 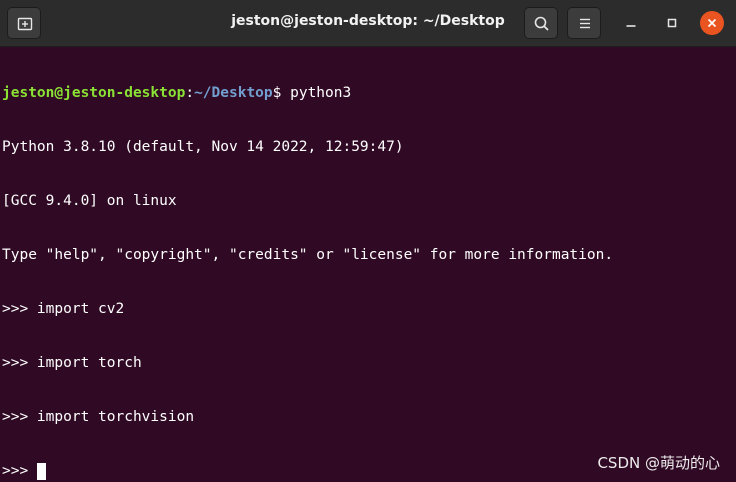 What do you see at coordinates (63, 309) in the screenshot?
I see `repl-line: >>> import cv2` at bounding box center [63, 309].